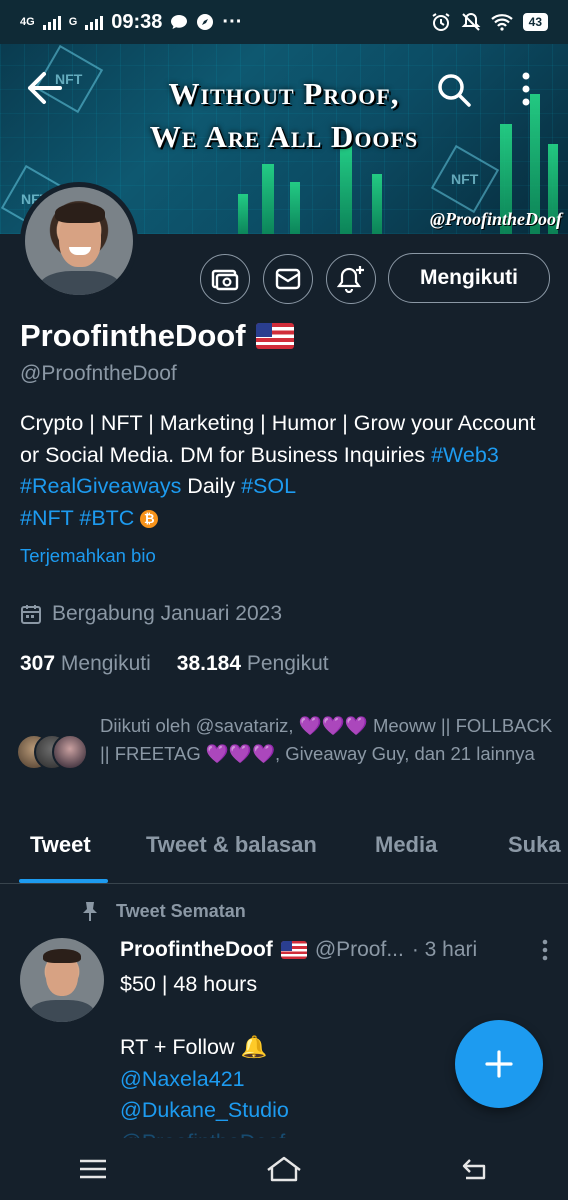 Image resolution: width=568 pixels, height=1200 pixels. I want to click on compass-notification-icon, so click(205, 22).